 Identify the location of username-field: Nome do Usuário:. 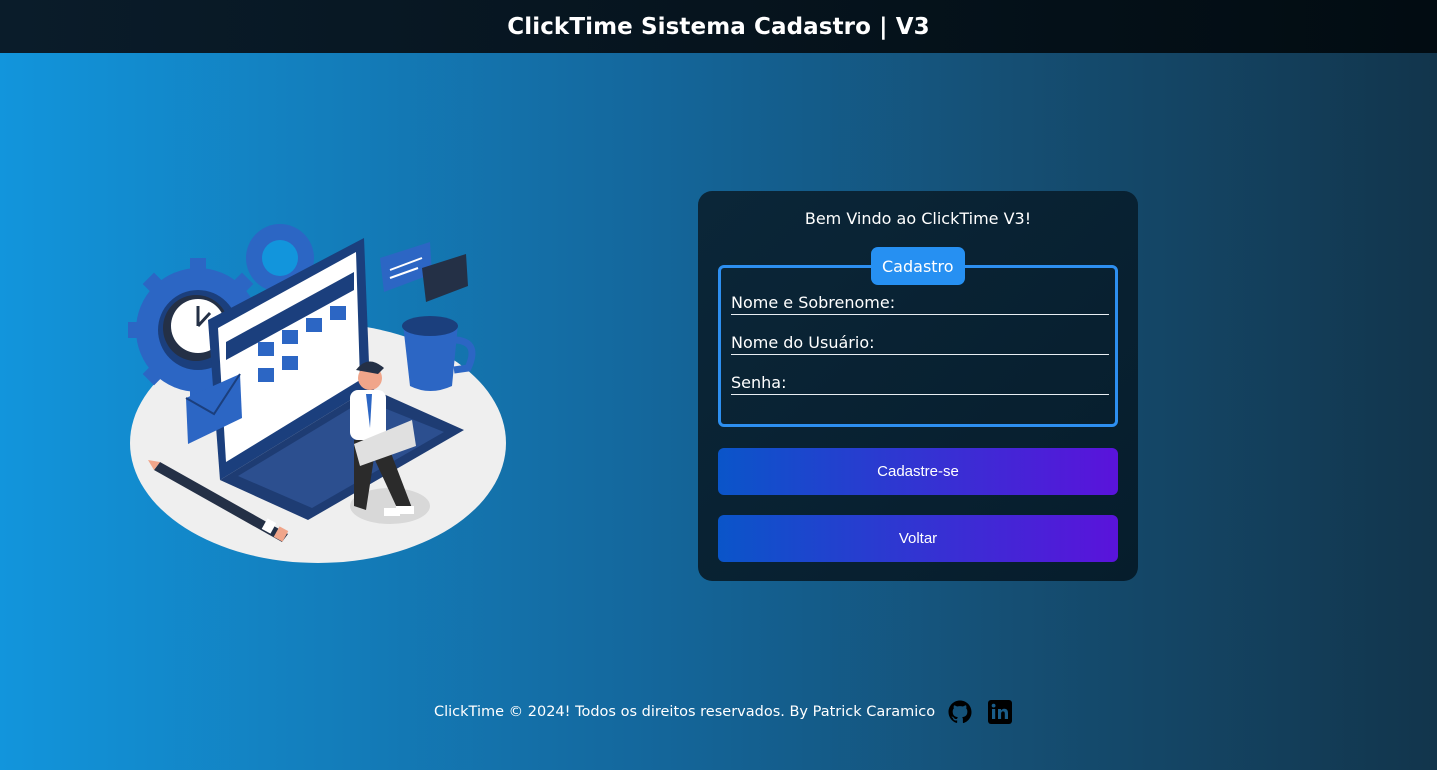
(920, 342).